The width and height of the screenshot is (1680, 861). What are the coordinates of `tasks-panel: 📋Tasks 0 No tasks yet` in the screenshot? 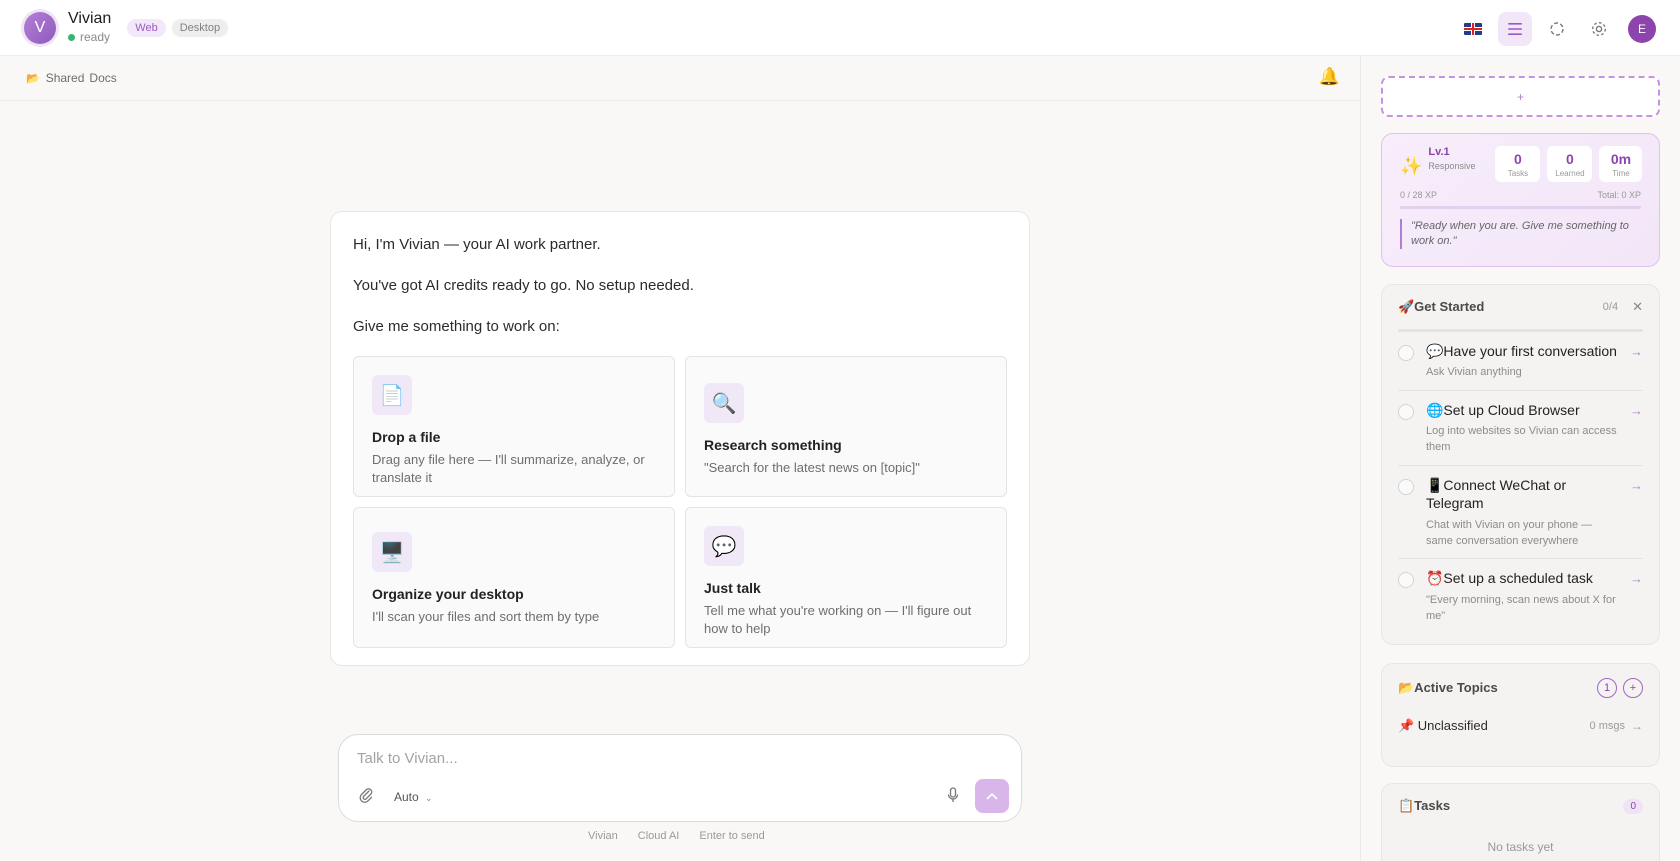 It's located at (1520, 822).